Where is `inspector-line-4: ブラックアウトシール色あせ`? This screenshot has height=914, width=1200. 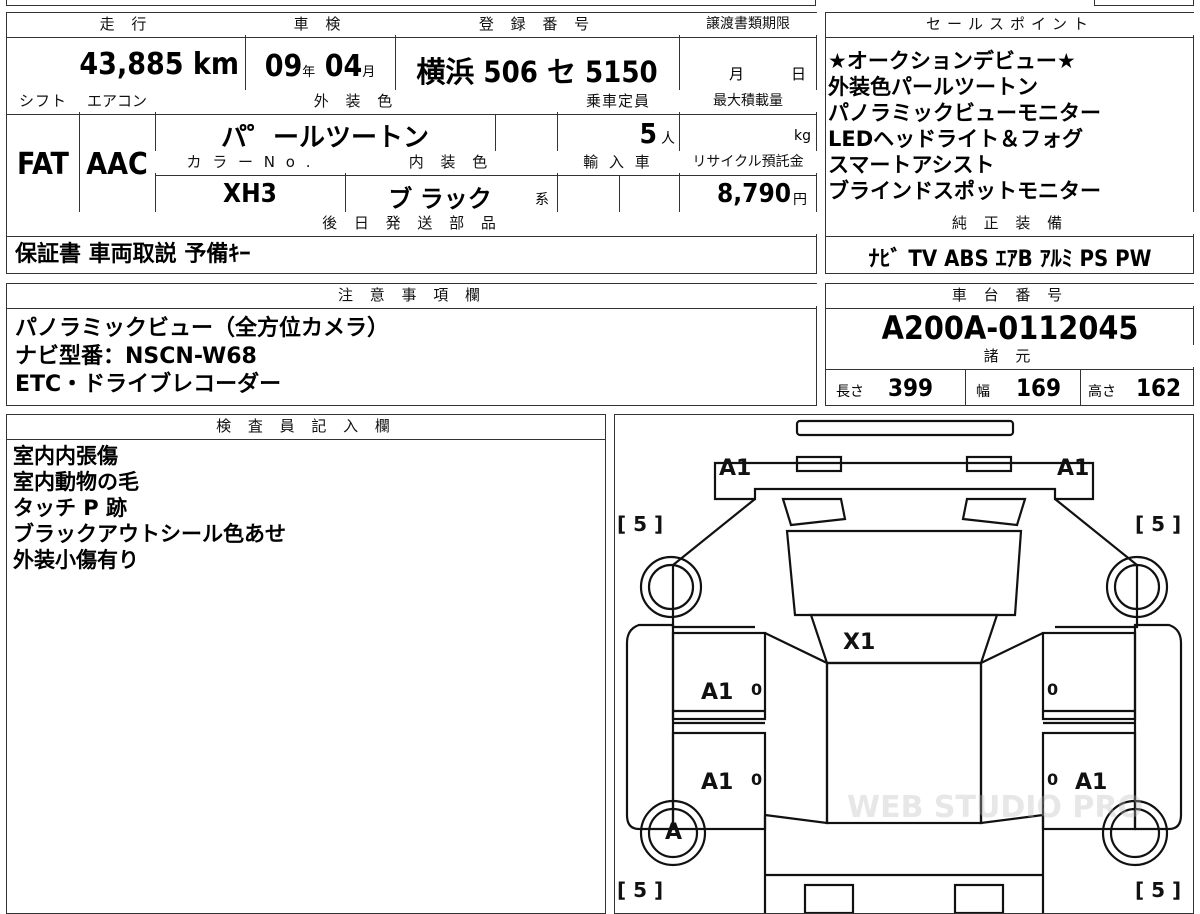
inspector-line-4: ブラックアウトシール色あせ is located at coordinates (149, 534).